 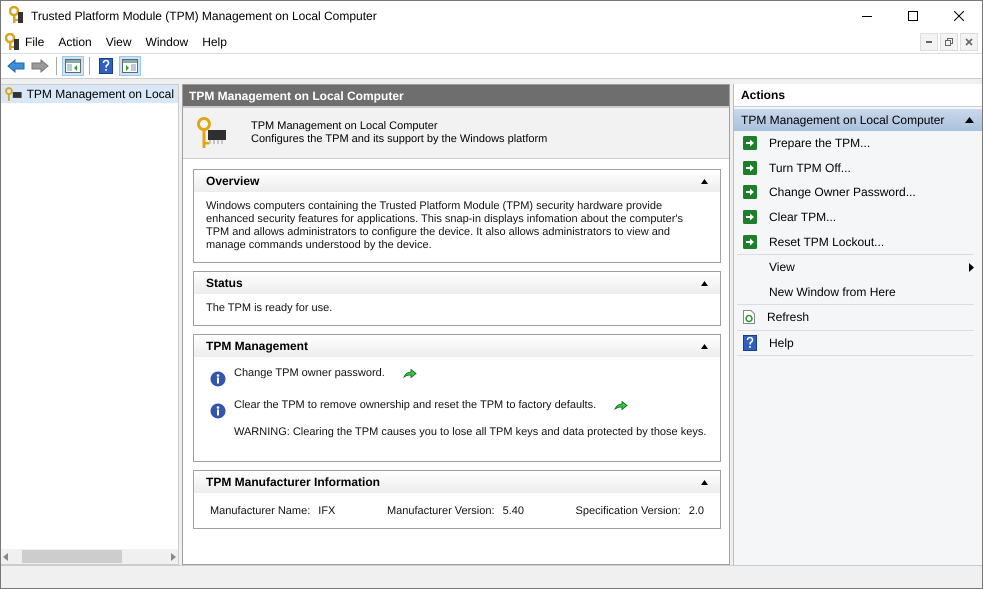 I want to click on section-text: The TPM is ready for use., so click(x=270, y=308).